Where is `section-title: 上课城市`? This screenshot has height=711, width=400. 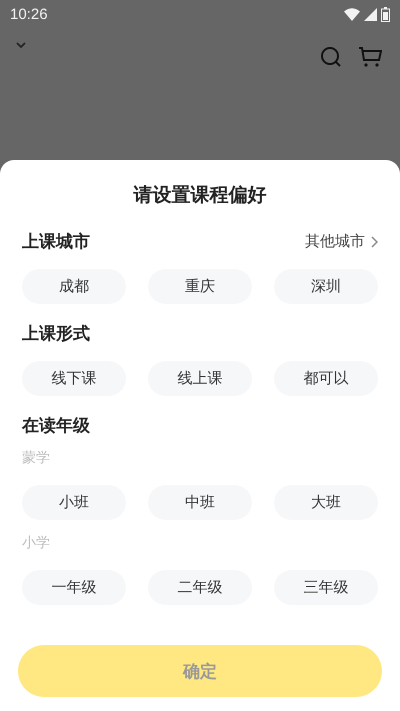 section-title: 上课城市 is located at coordinates (56, 242).